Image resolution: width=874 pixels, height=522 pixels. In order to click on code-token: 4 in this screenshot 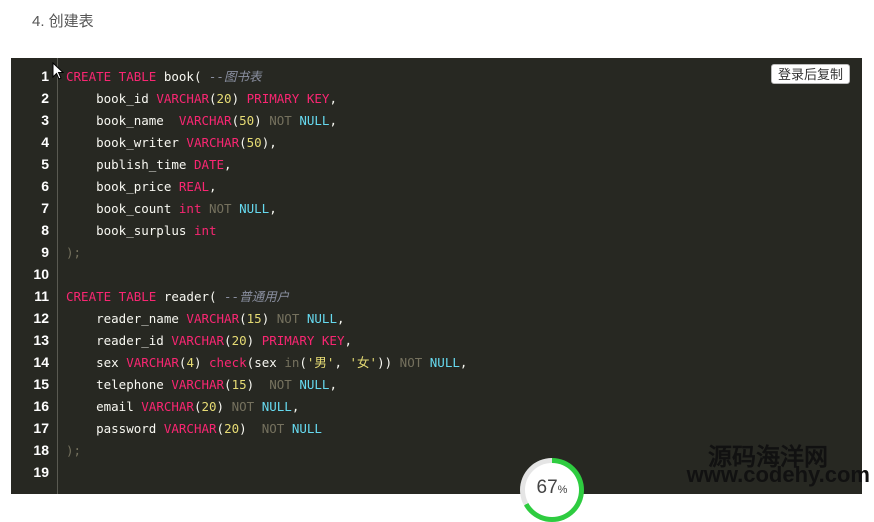, I will do `click(190, 362)`.